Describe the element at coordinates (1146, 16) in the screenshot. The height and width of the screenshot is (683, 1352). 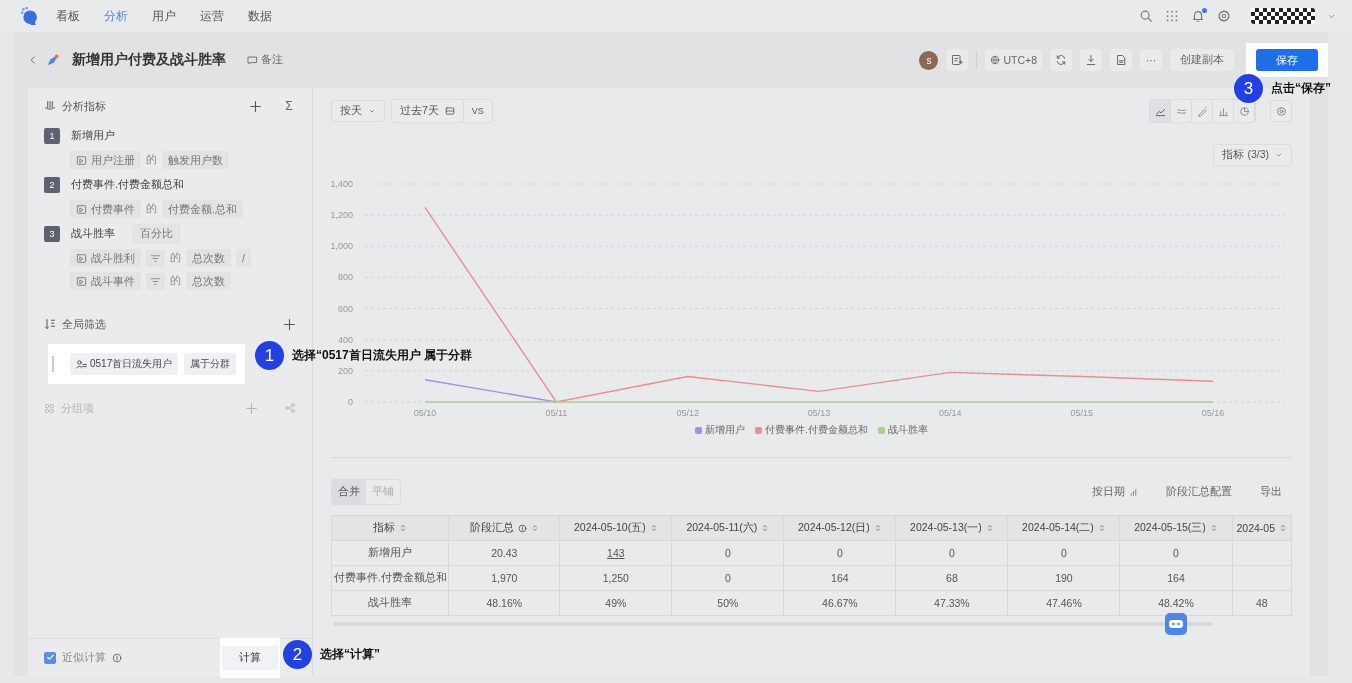
I see `search-icon` at that location.